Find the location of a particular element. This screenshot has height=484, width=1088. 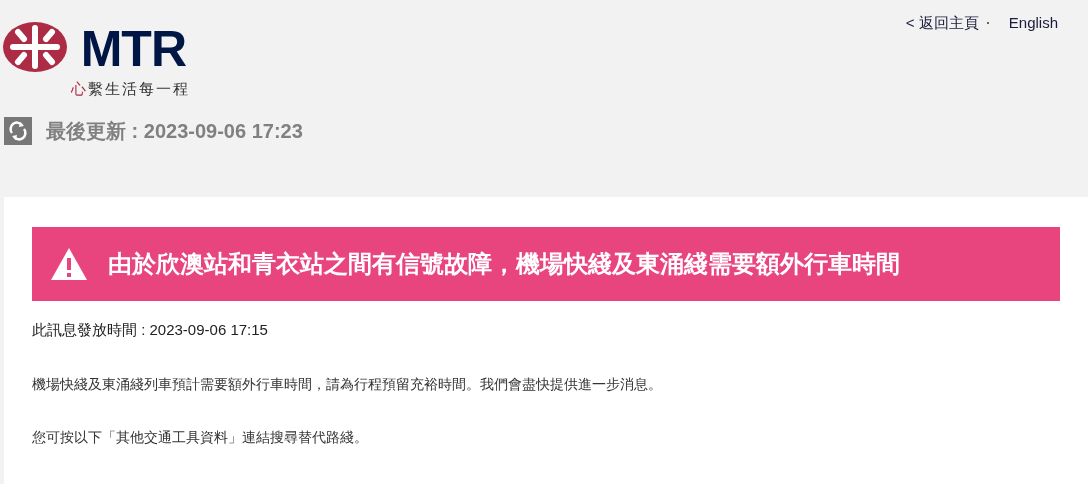

message-paragraph: 您可按以下「其他交通工具資料」連結搜尋替代路綫。 is located at coordinates (200, 437).